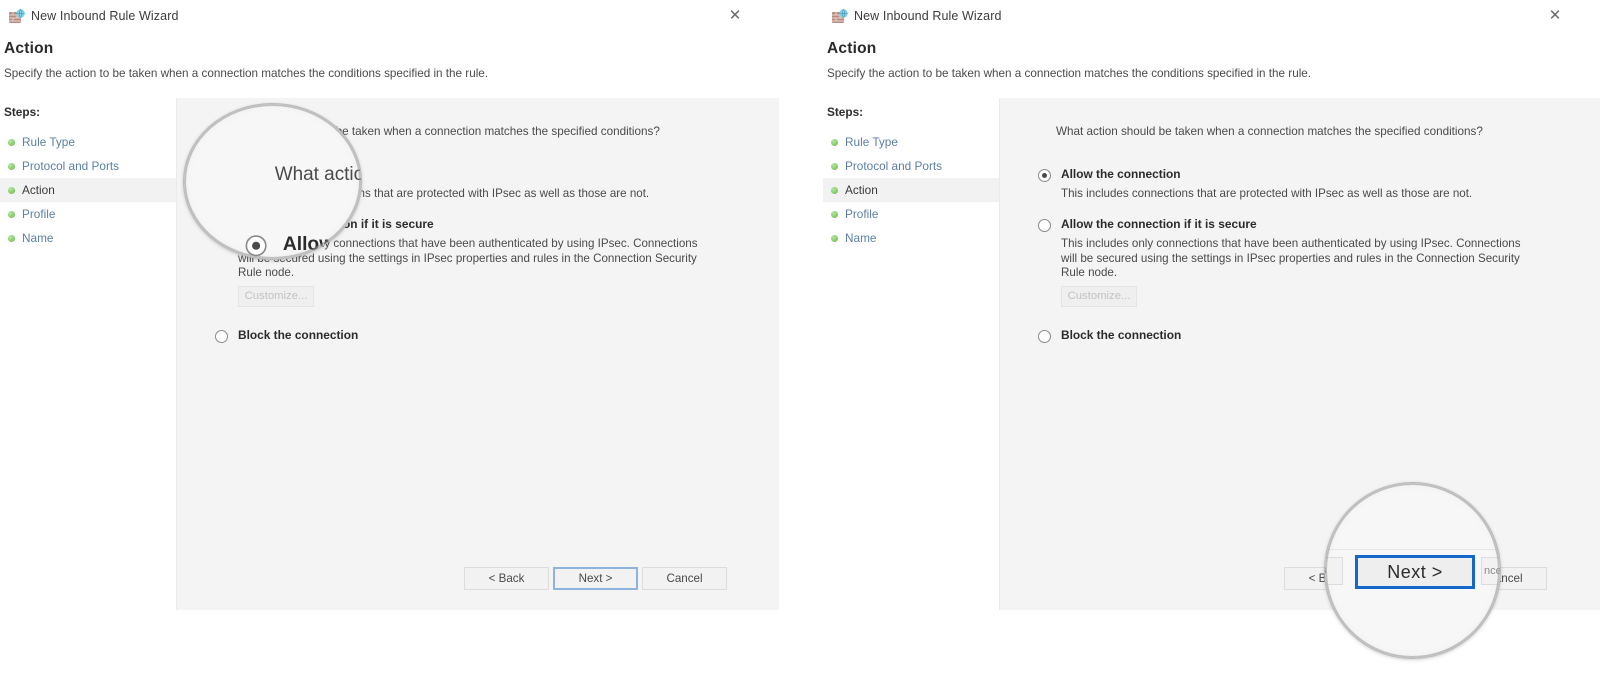  I want to click on back-button: < Back, so click(506, 578).